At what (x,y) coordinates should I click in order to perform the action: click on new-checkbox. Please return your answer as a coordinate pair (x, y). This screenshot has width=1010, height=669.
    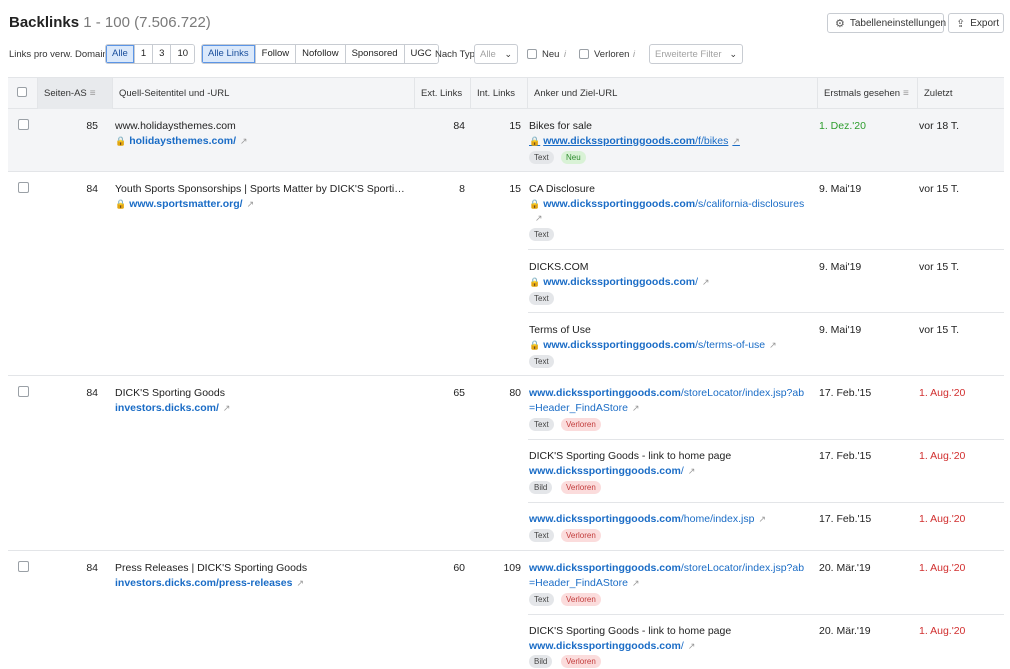
    Looking at the image, I should click on (532, 54).